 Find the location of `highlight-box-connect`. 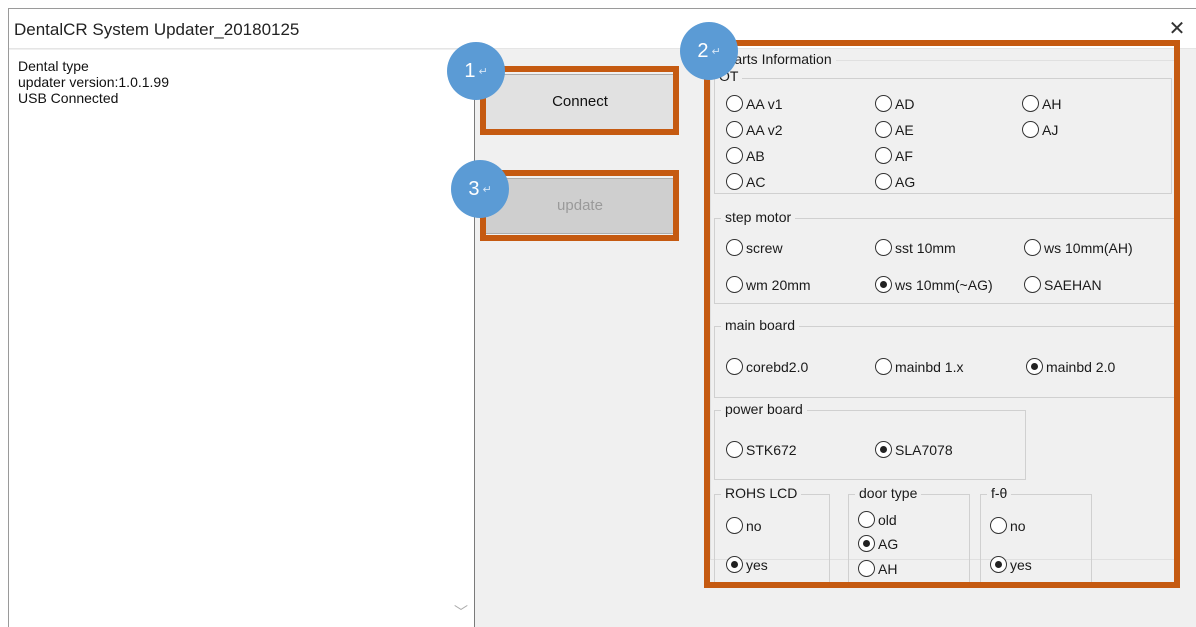

highlight-box-connect is located at coordinates (579, 100).